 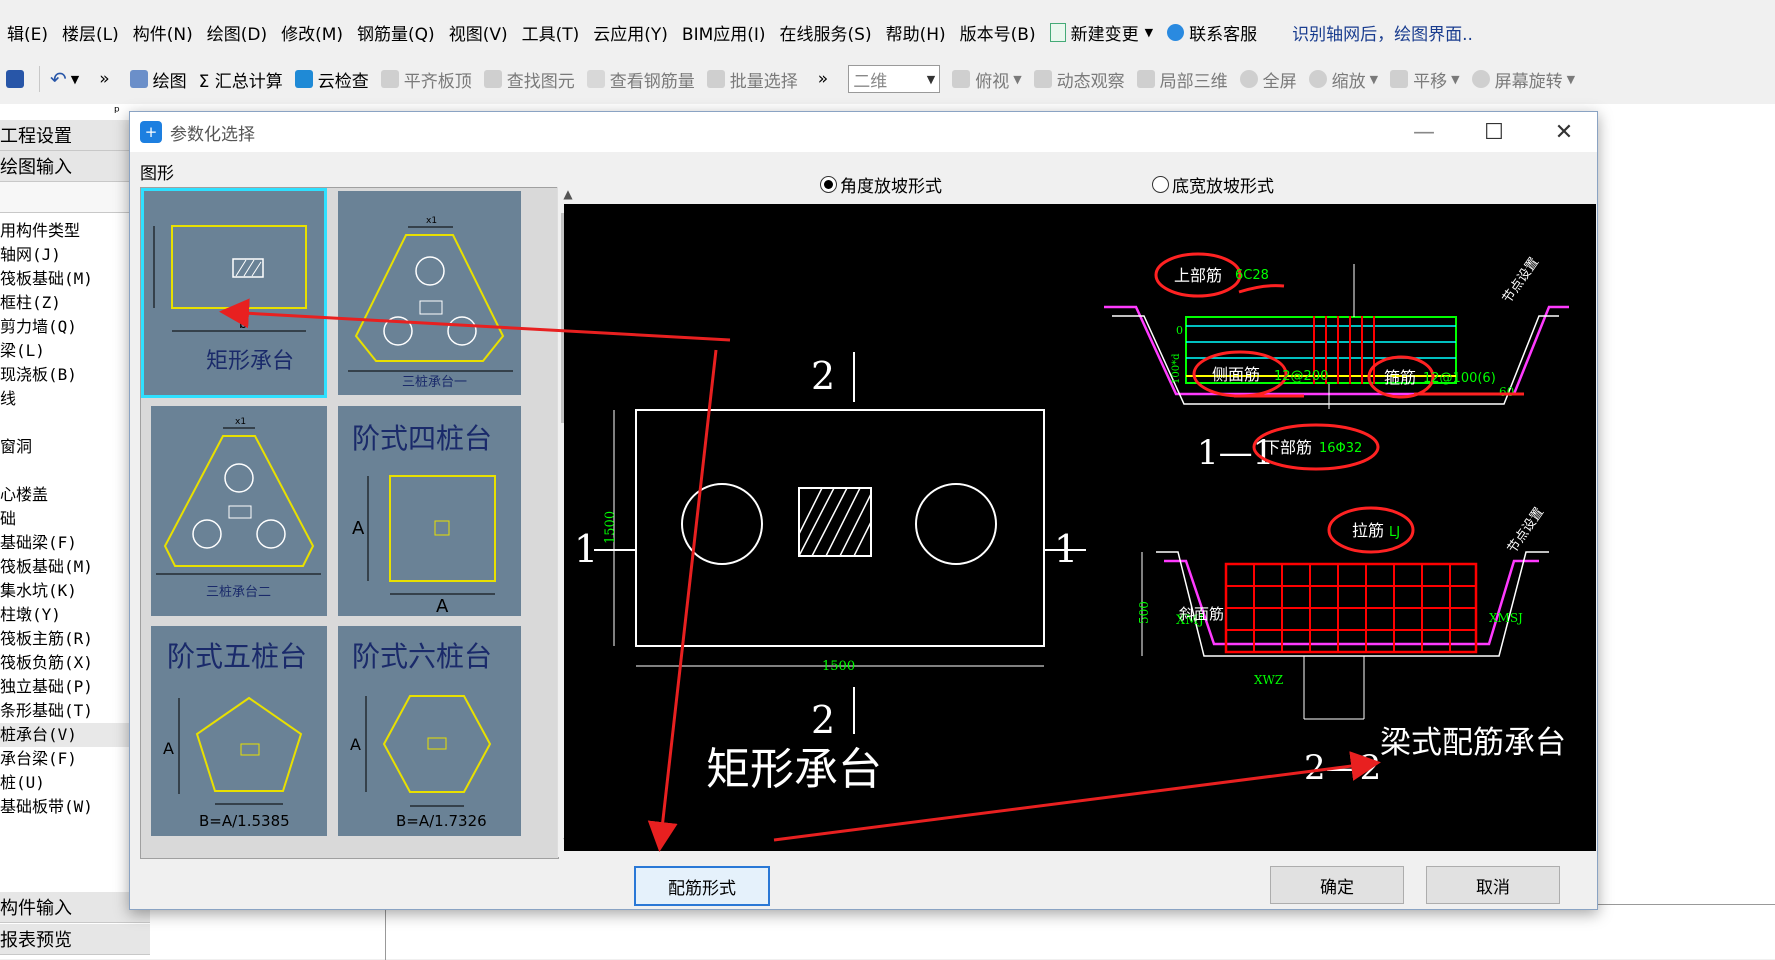 What do you see at coordinates (75, 907) in the screenshot?
I see `section-component-input: 构件输入` at bounding box center [75, 907].